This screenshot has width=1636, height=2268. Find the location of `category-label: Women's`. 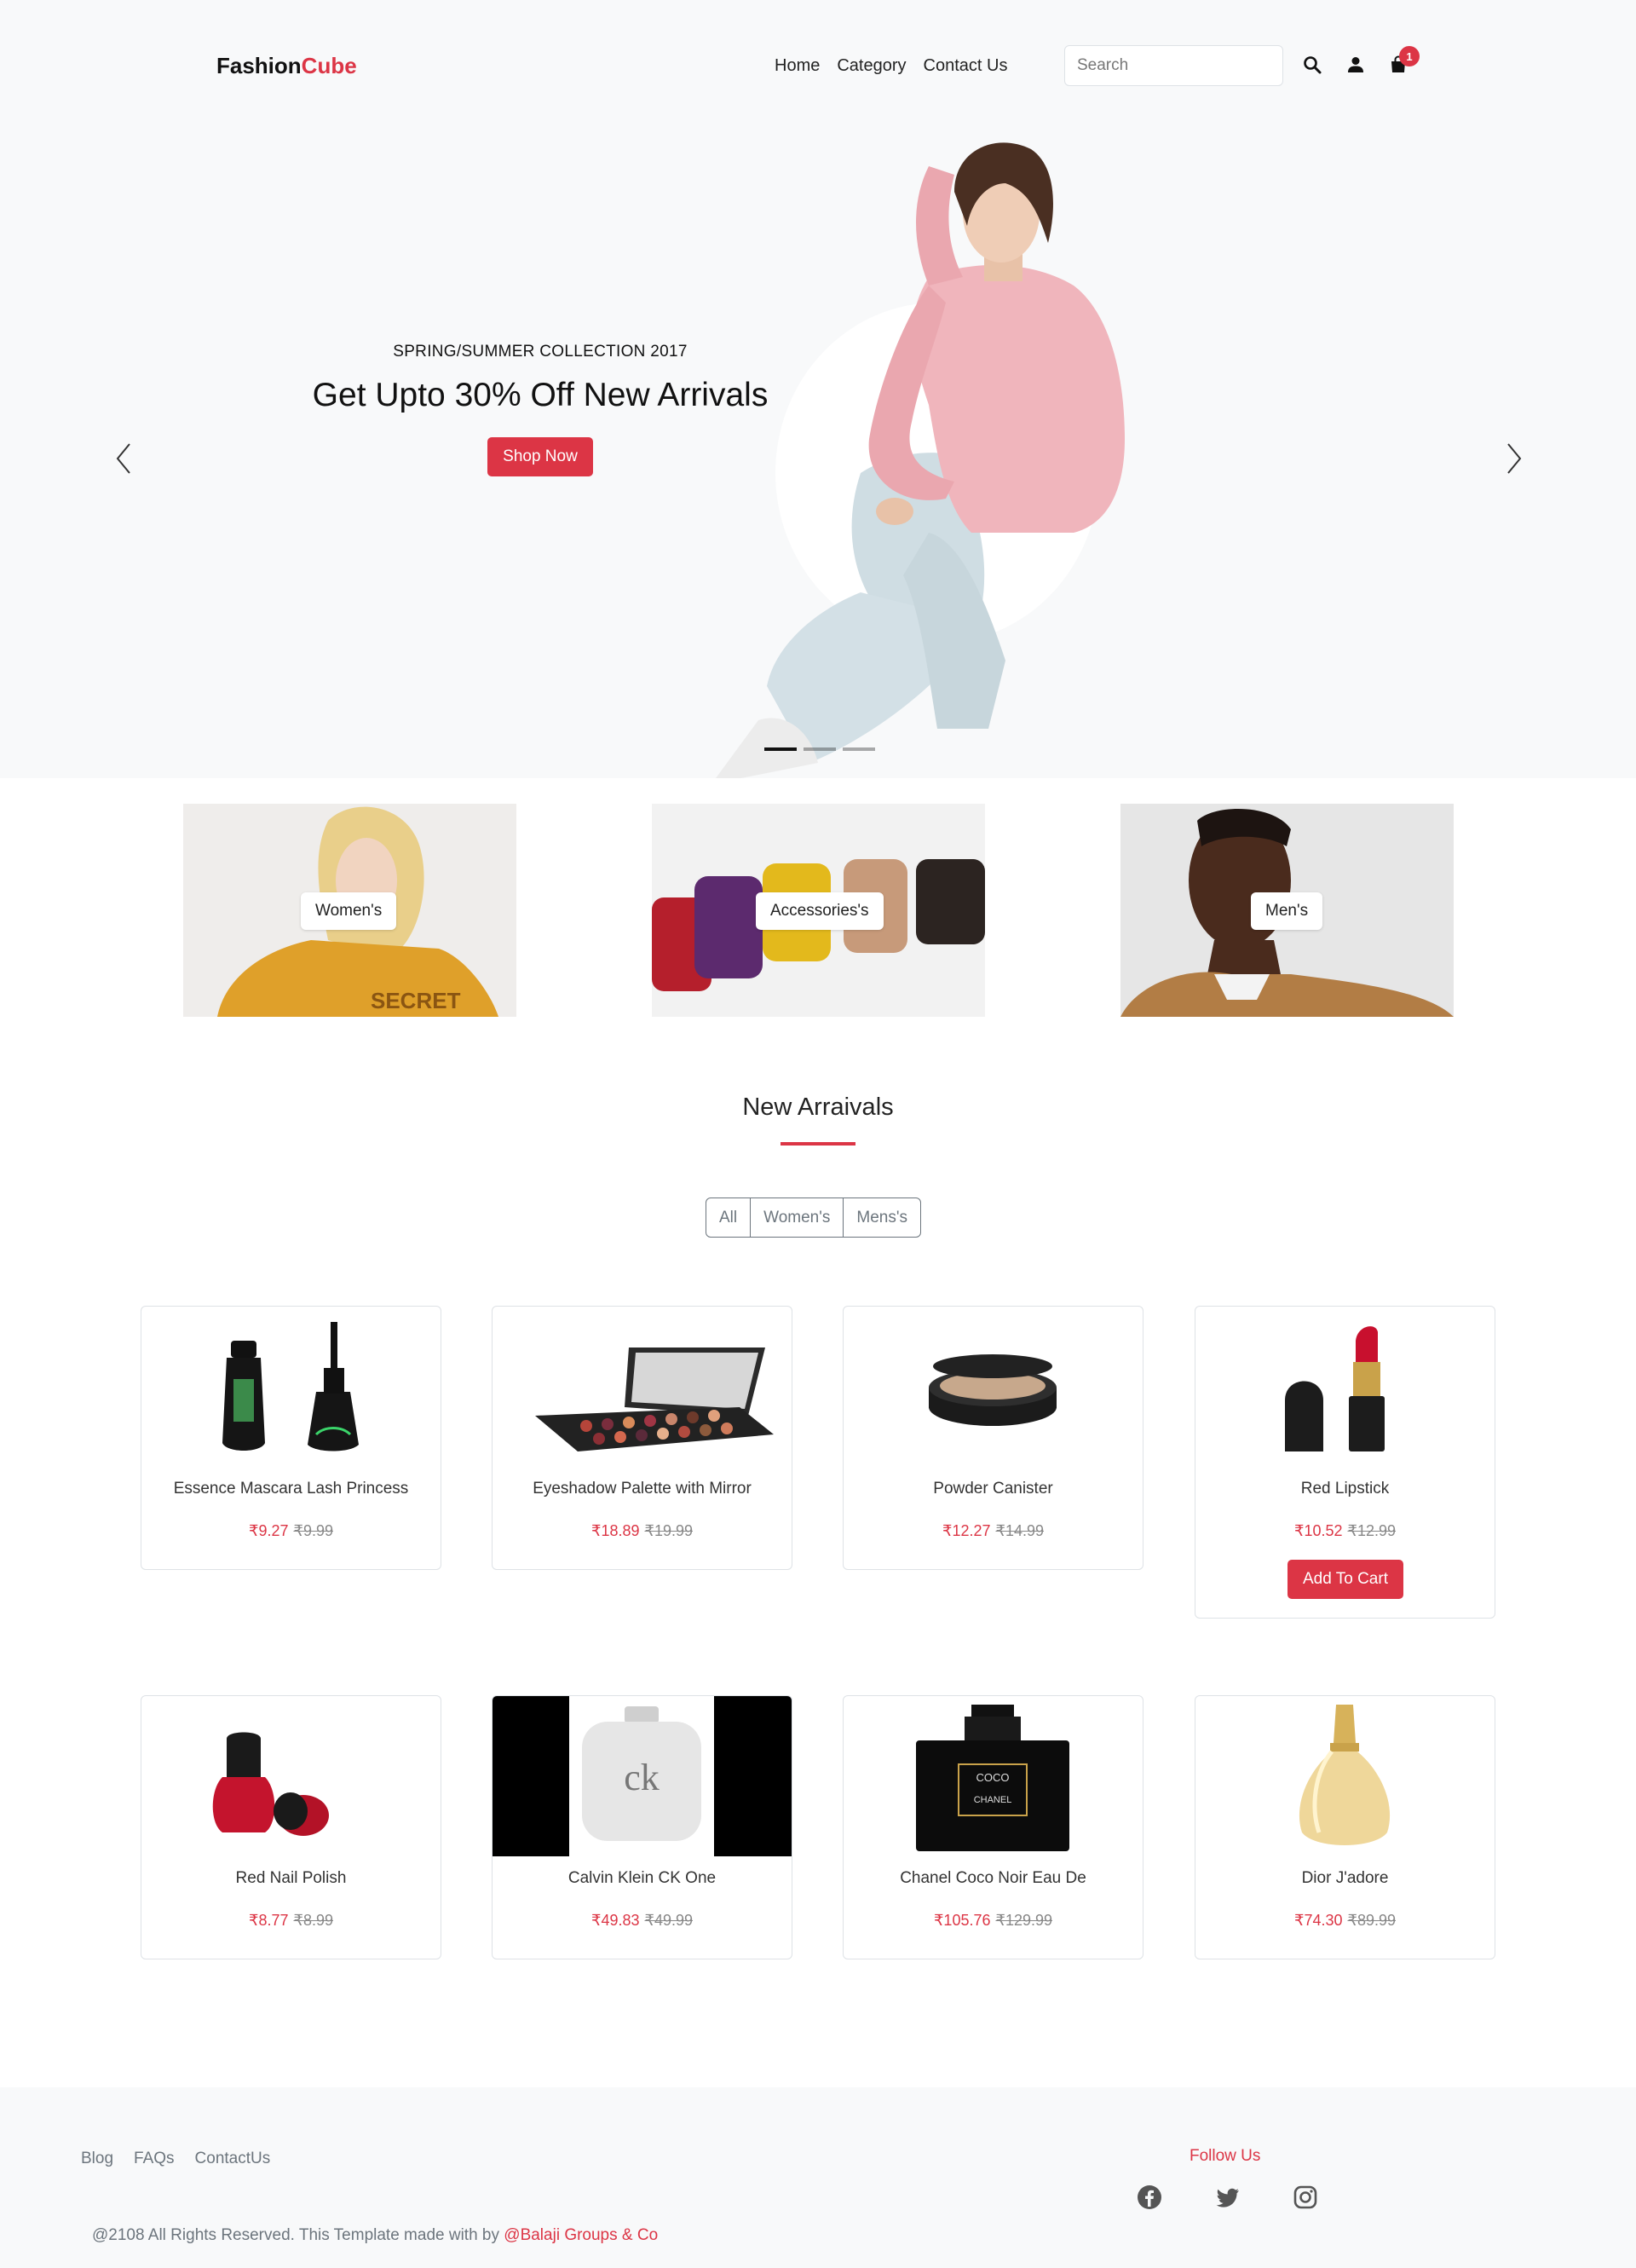

category-label: Women's is located at coordinates (349, 911).